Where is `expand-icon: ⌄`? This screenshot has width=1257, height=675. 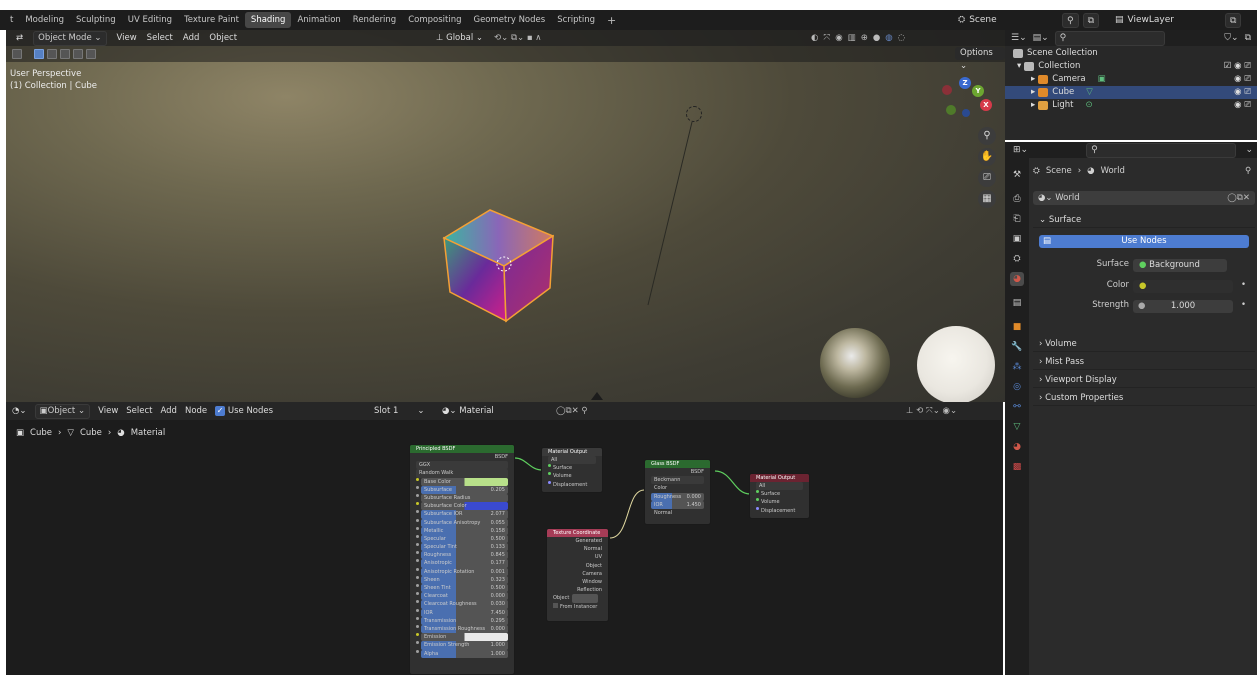 expand-icon: ⌄ is located at coordinates (1251, 150).